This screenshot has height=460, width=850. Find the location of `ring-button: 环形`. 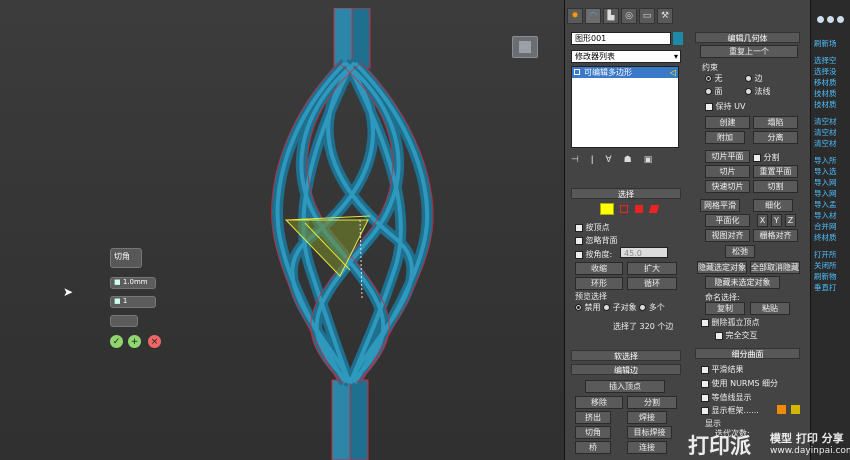

ring-button: 环形 is located at coordinates (599, 283).